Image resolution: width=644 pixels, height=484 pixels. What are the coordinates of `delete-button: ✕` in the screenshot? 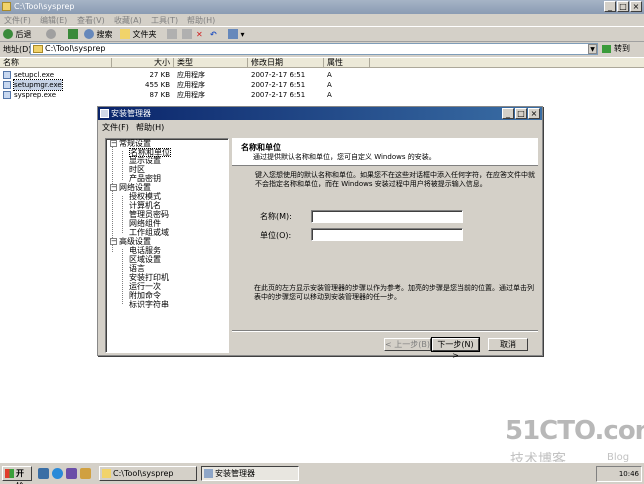 It's located at (199, 34).